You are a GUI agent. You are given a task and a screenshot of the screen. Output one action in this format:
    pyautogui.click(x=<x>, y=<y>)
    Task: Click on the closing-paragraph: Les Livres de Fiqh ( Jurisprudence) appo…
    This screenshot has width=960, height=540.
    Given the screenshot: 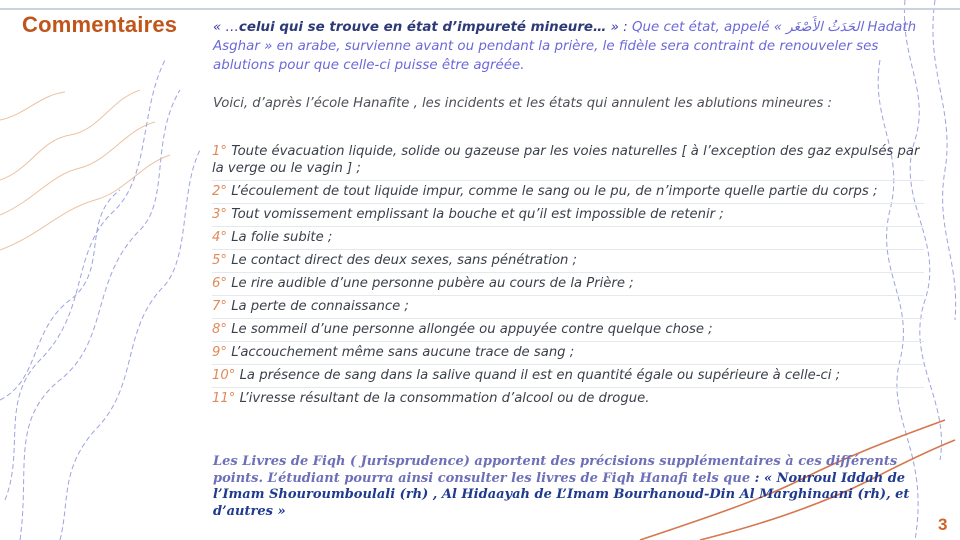 What is the action you would take?
    pyautogui.click(x=572, y=487)
    